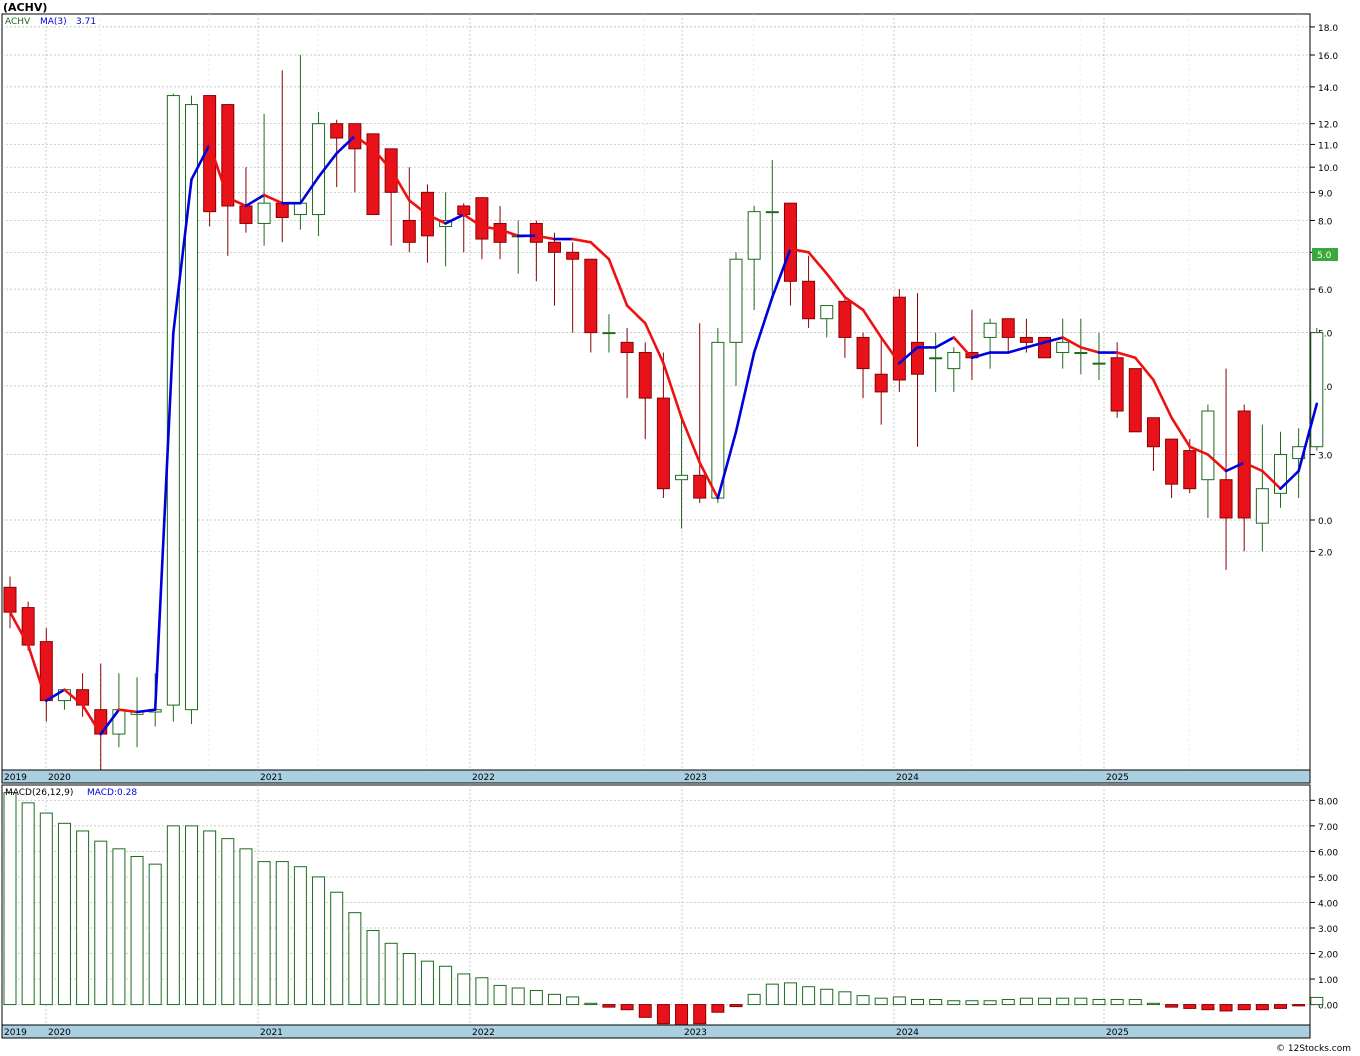 This screenshot has height=1056, width=1360. I want to click on year-label: 2019, so click(15, 1033).